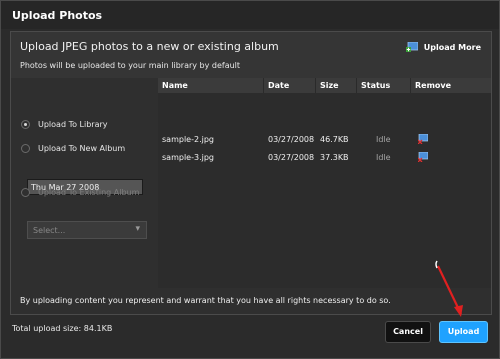  Describe the element at coordinates (73, 124) in the screenshot. I see `upload-to-library-label: Upload To Library` at that location.